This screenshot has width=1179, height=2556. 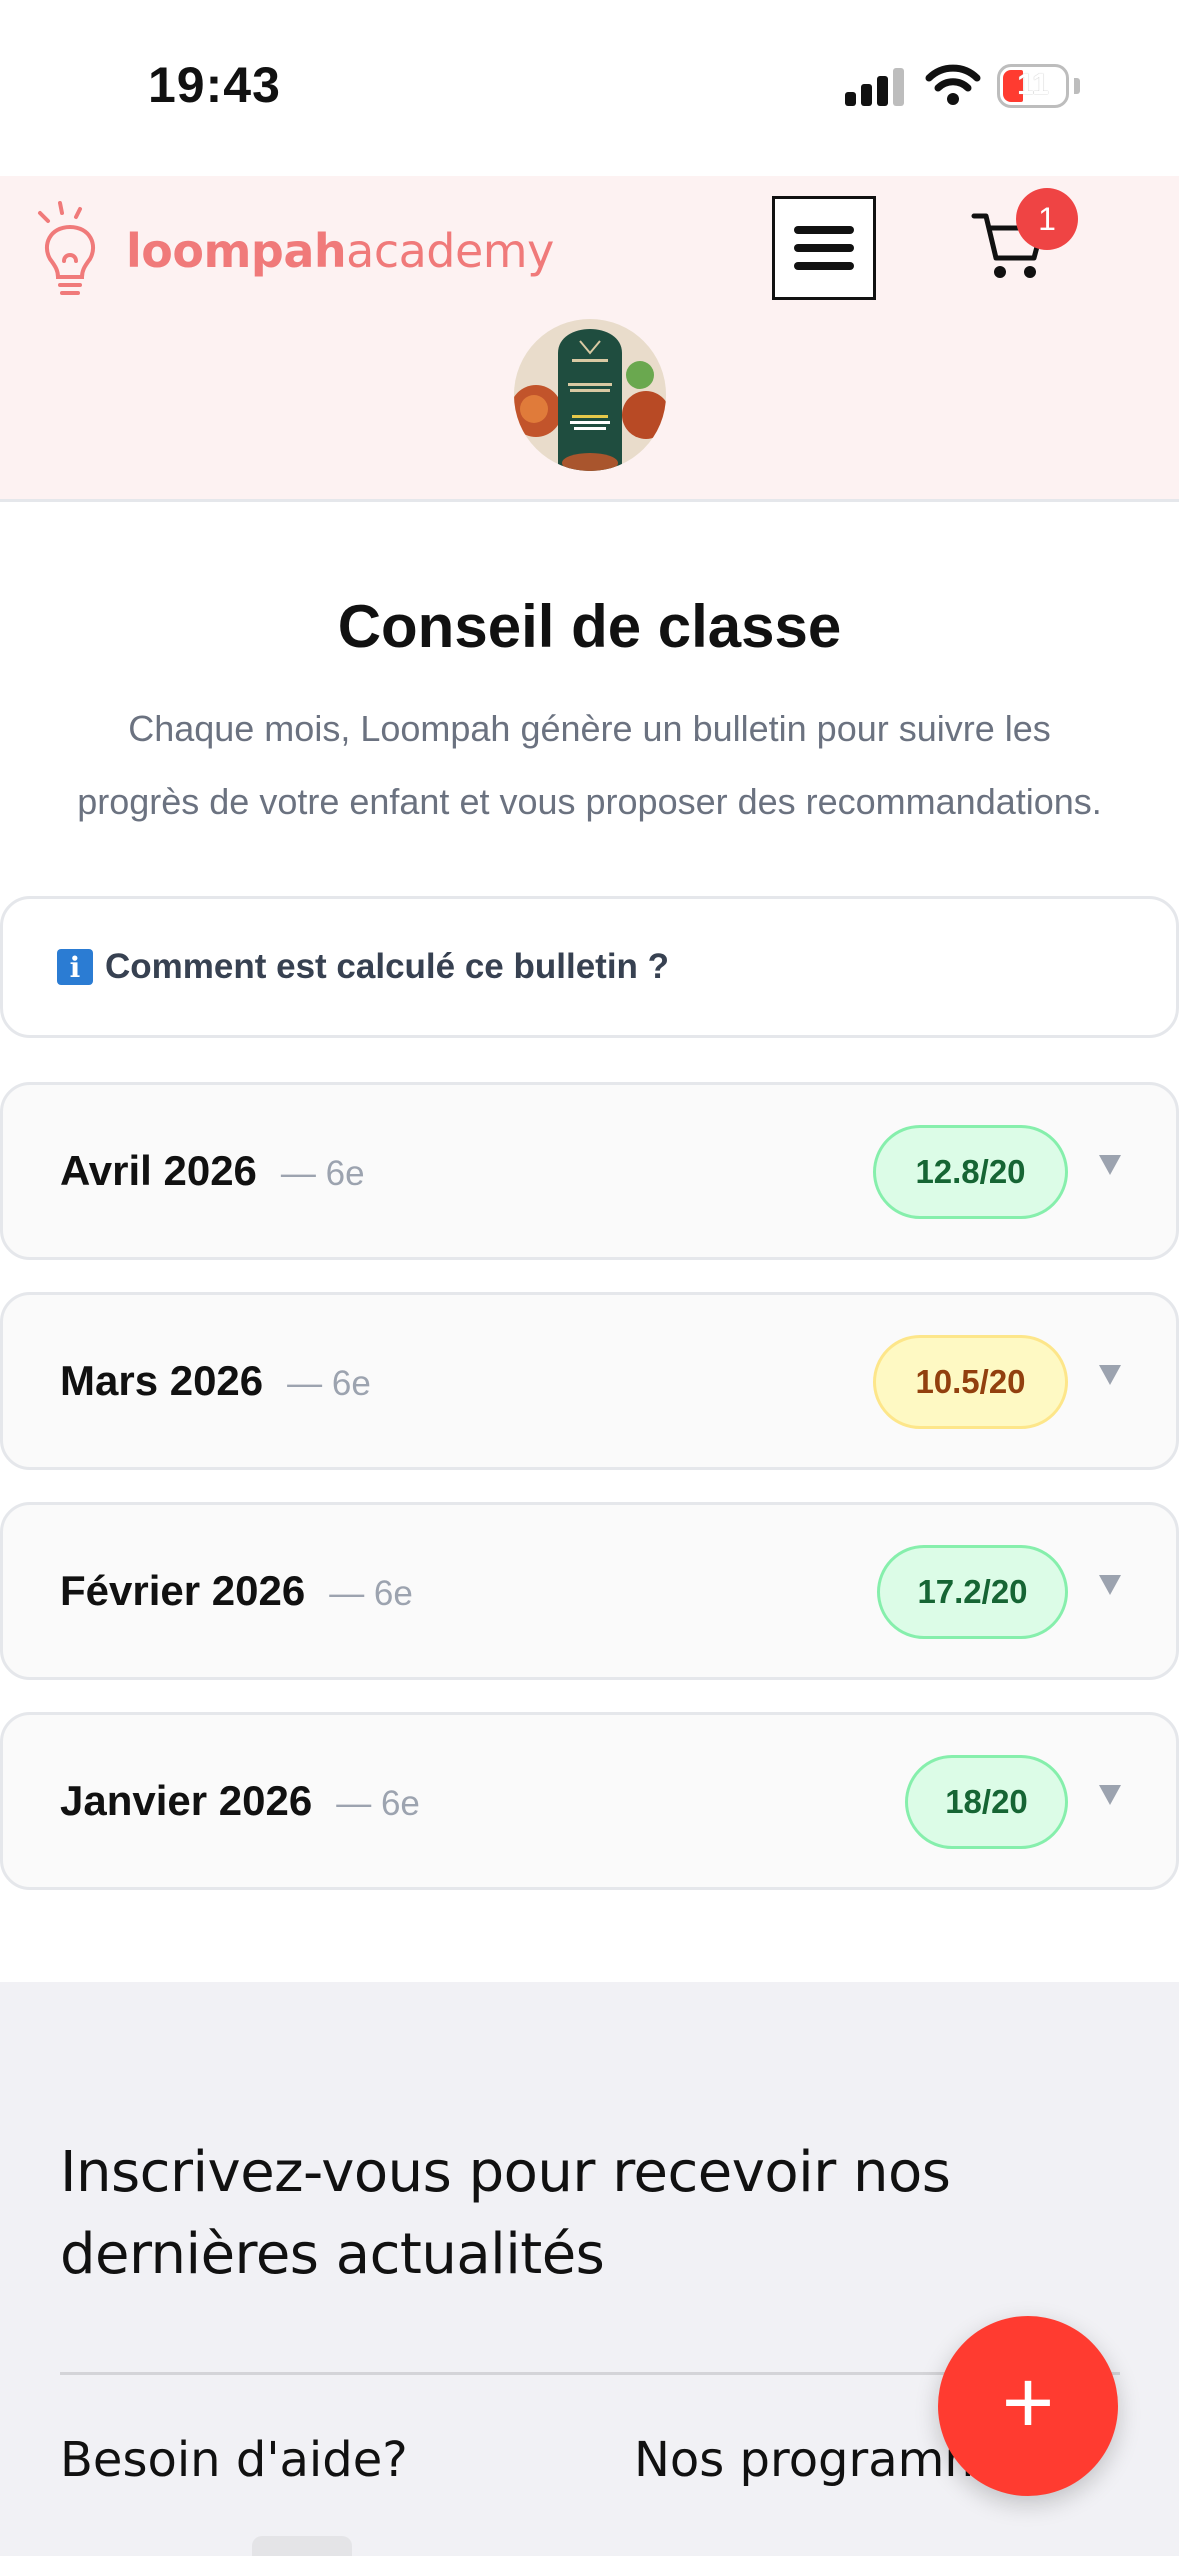 What do you see at coordinates (236, 251) in the screenshot?
I see `logo-text-bold: loompah` at bounding box center [236, 251].